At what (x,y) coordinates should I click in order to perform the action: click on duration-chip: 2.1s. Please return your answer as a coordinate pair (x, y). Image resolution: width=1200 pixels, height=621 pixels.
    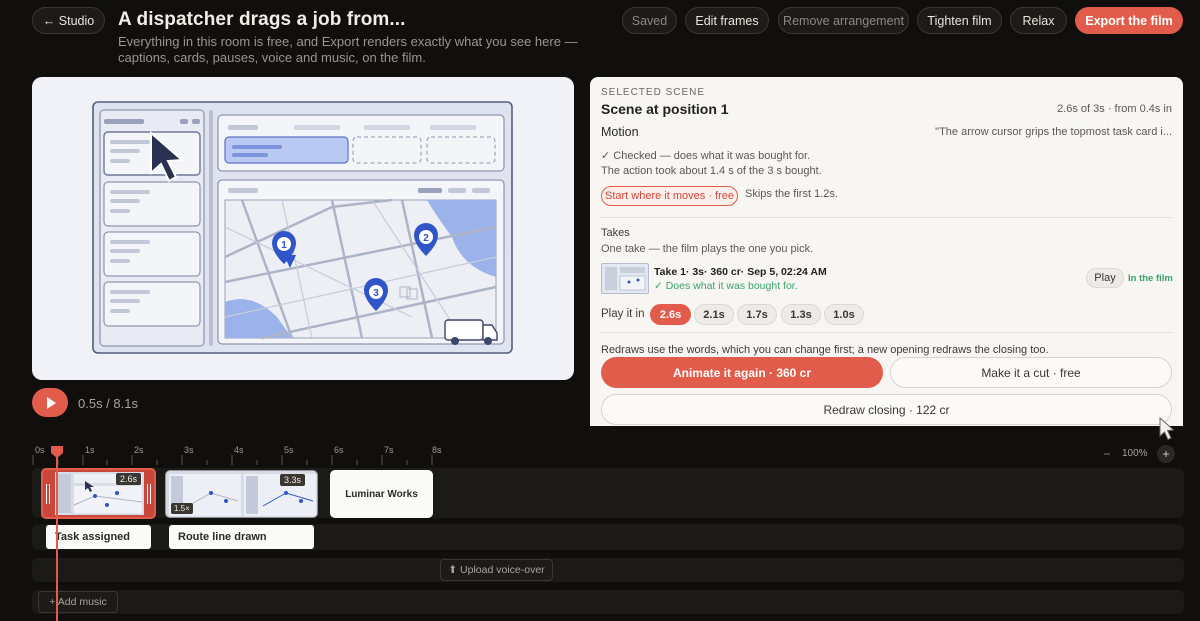
    Looking at the image, I should click on (714, 314).